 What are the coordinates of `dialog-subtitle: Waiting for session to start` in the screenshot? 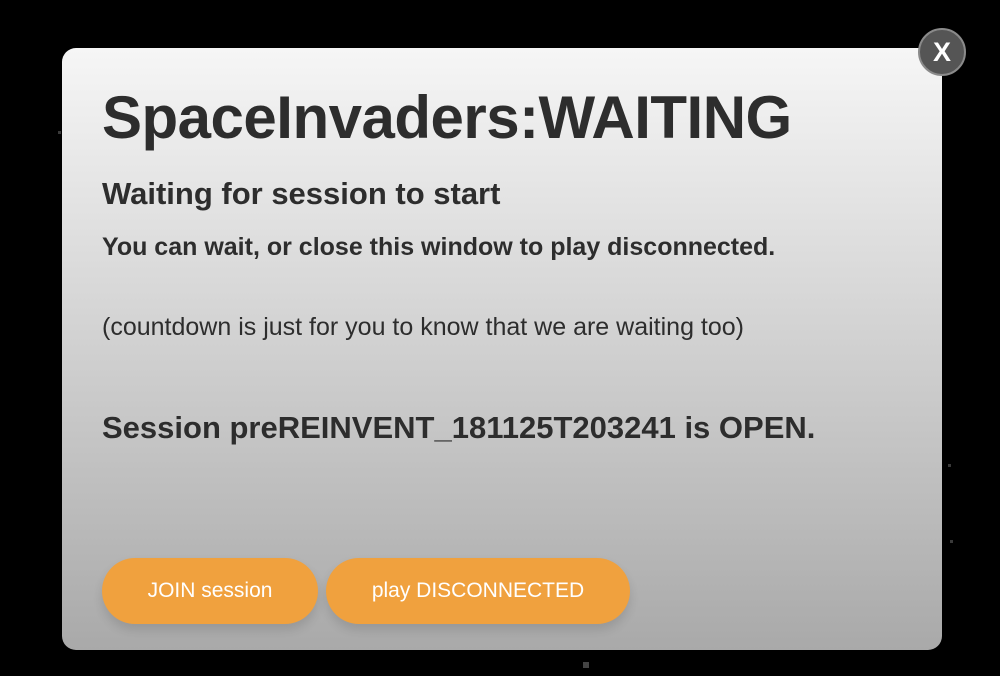 It's located at (301, 193).